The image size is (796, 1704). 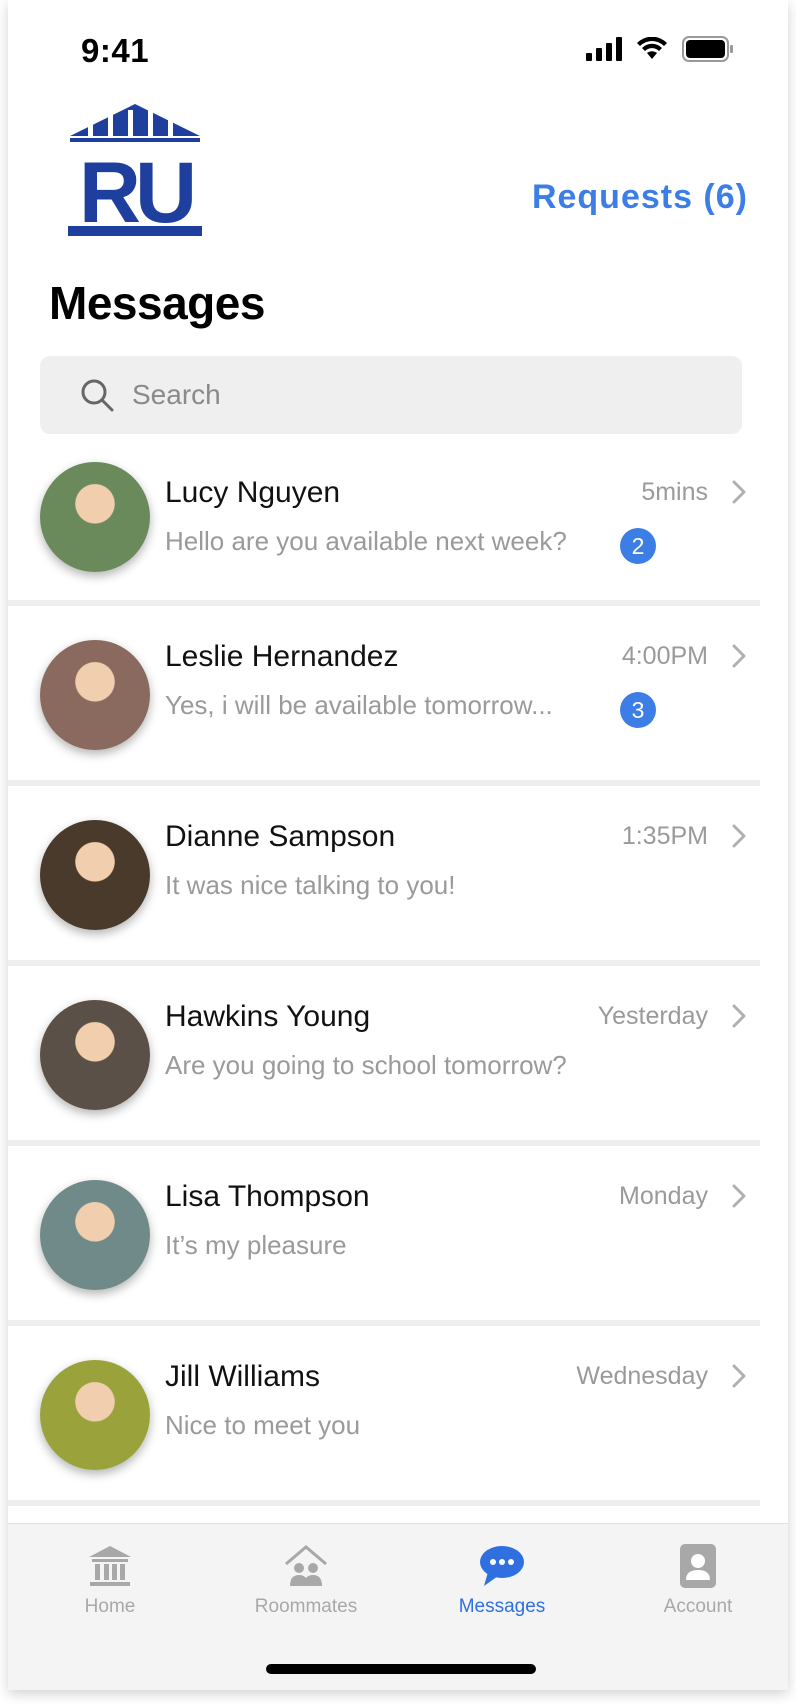 I want to click on tab-home: Home, so click(x=110, y=1580).